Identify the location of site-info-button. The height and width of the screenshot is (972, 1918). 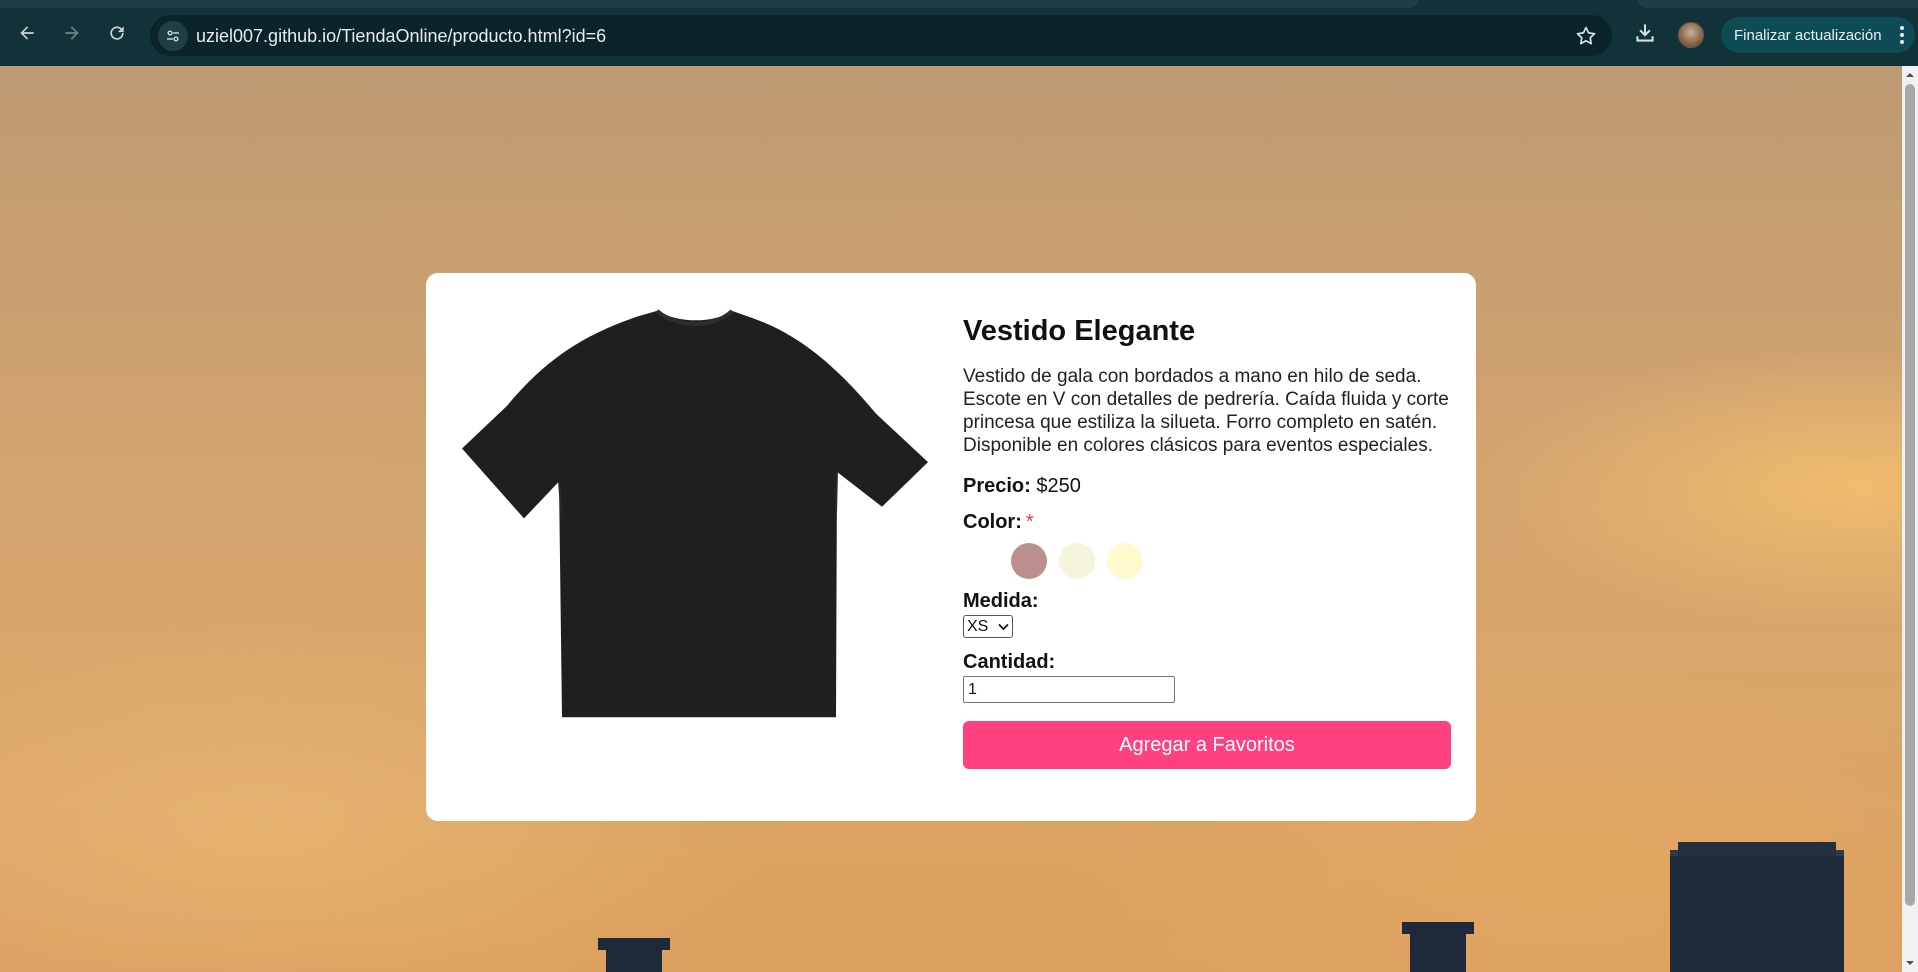
(173, 36).